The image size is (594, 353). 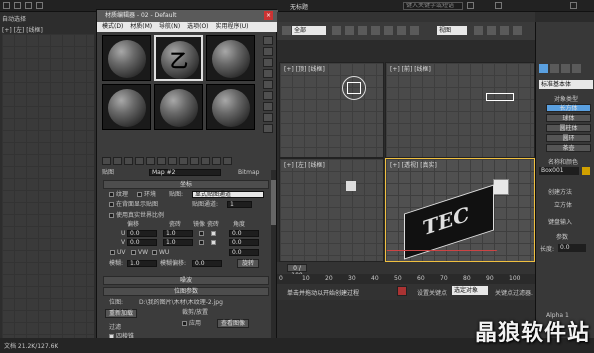 I want to click on undo-icon, so click(x=286, y=30).